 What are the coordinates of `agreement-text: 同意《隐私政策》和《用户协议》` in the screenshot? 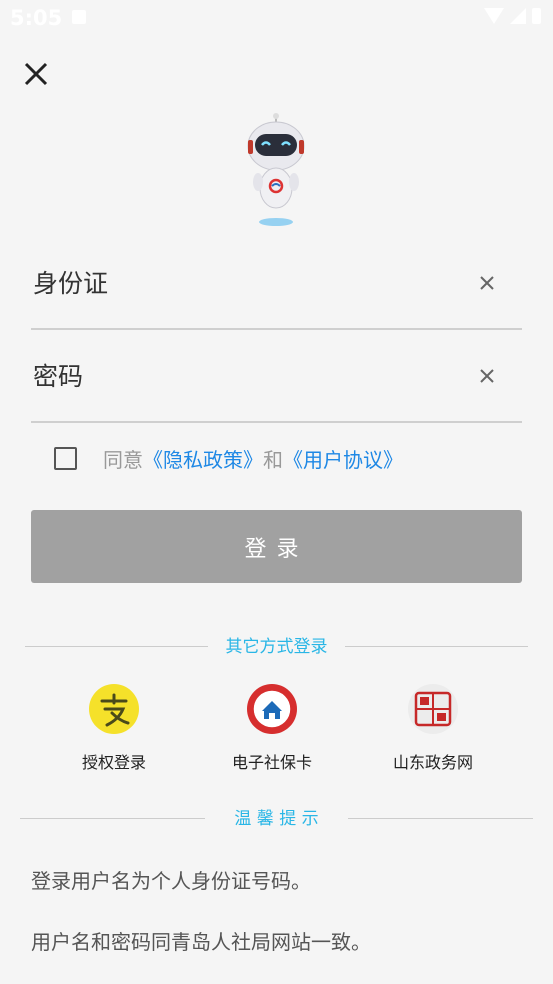 It's located at (253, 458).